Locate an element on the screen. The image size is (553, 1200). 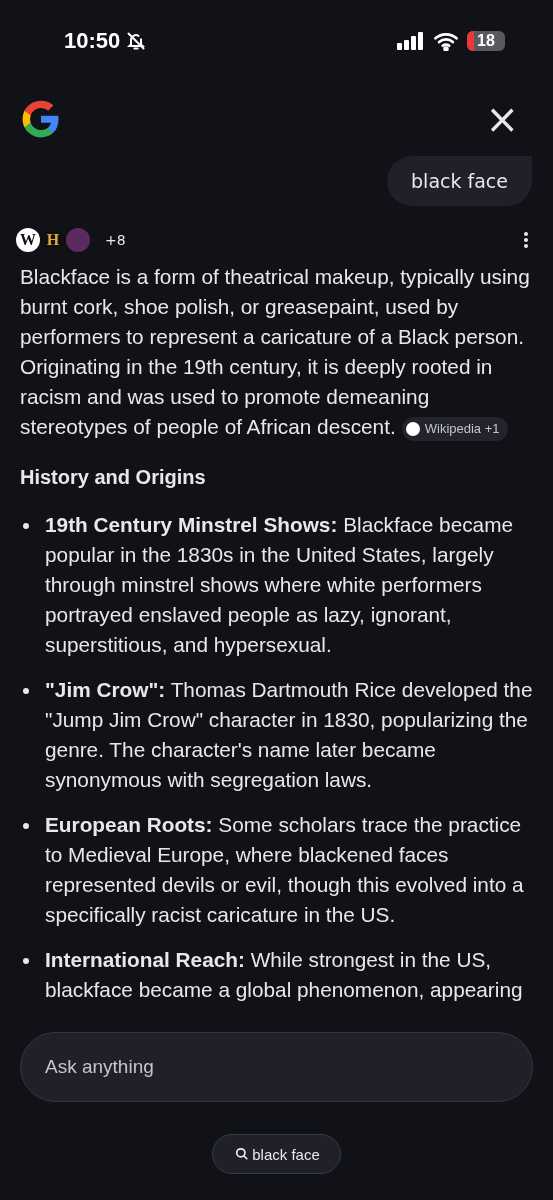
citation-chip: Wikipedia +1 is located at coordinates (454, 428).